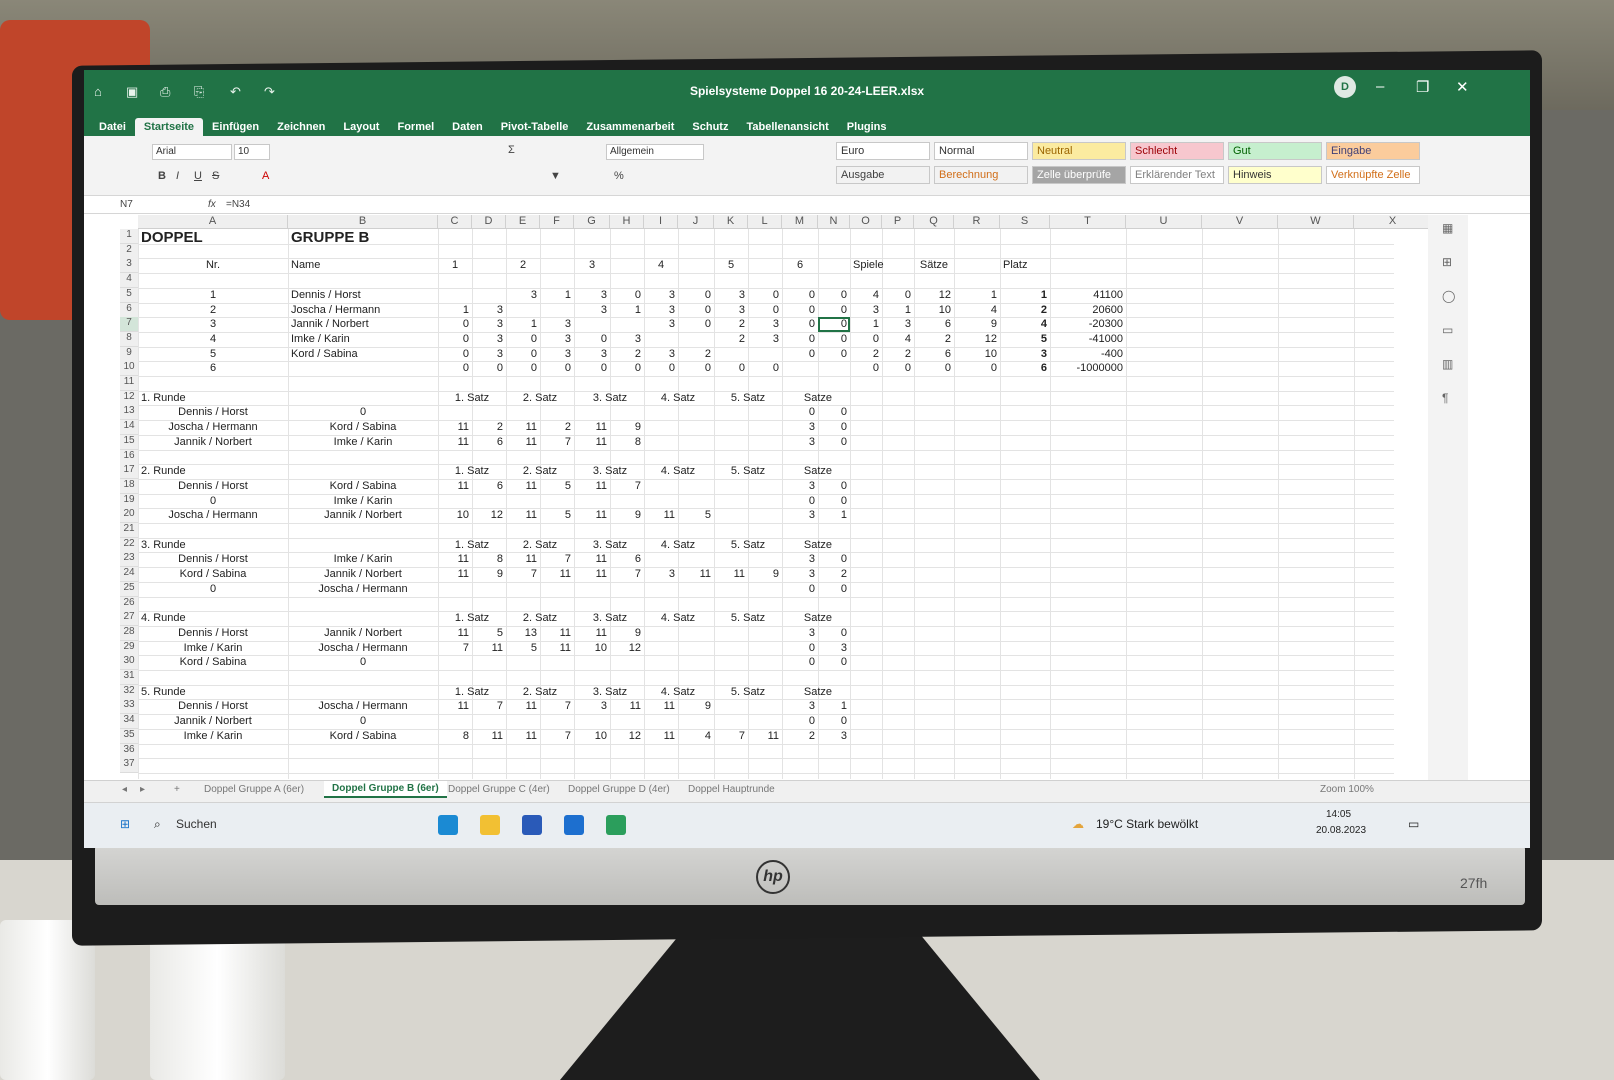 The height and width of the screenshot is (1080, 1614). Describe the element at coordinates (977, 310) in the screenshot. I see `cell-r6: 4` at that location.